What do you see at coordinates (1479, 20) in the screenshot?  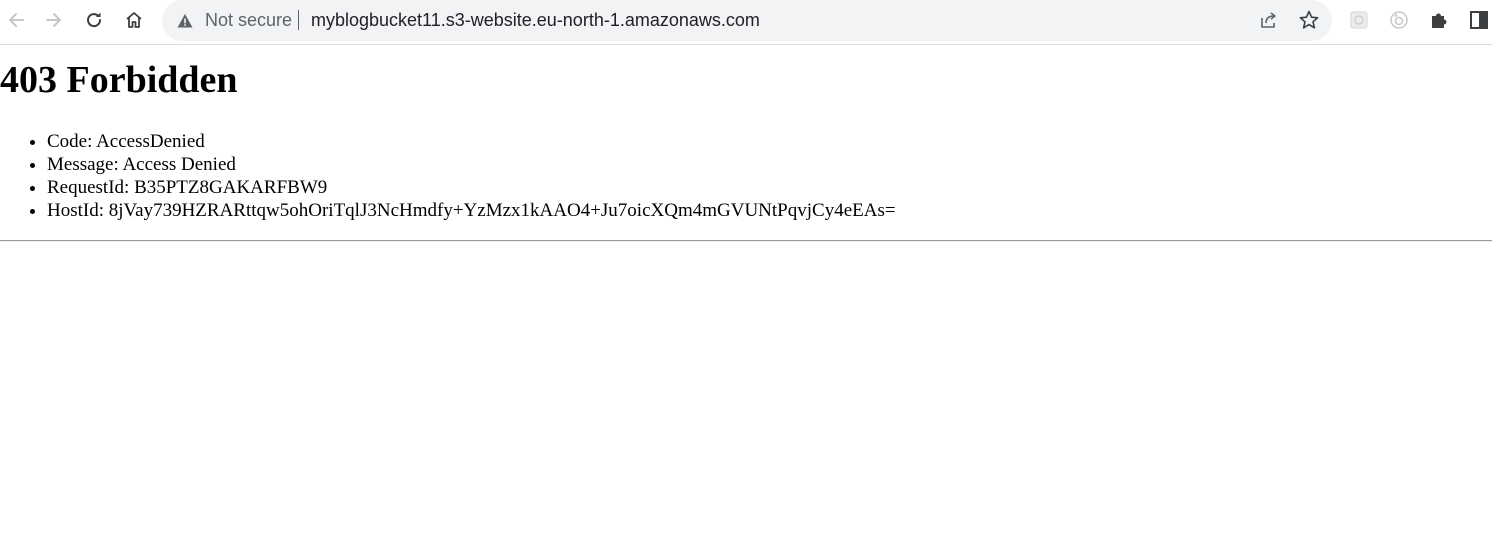 I see `side-panel-icon` at bounding box center [1479, 20].